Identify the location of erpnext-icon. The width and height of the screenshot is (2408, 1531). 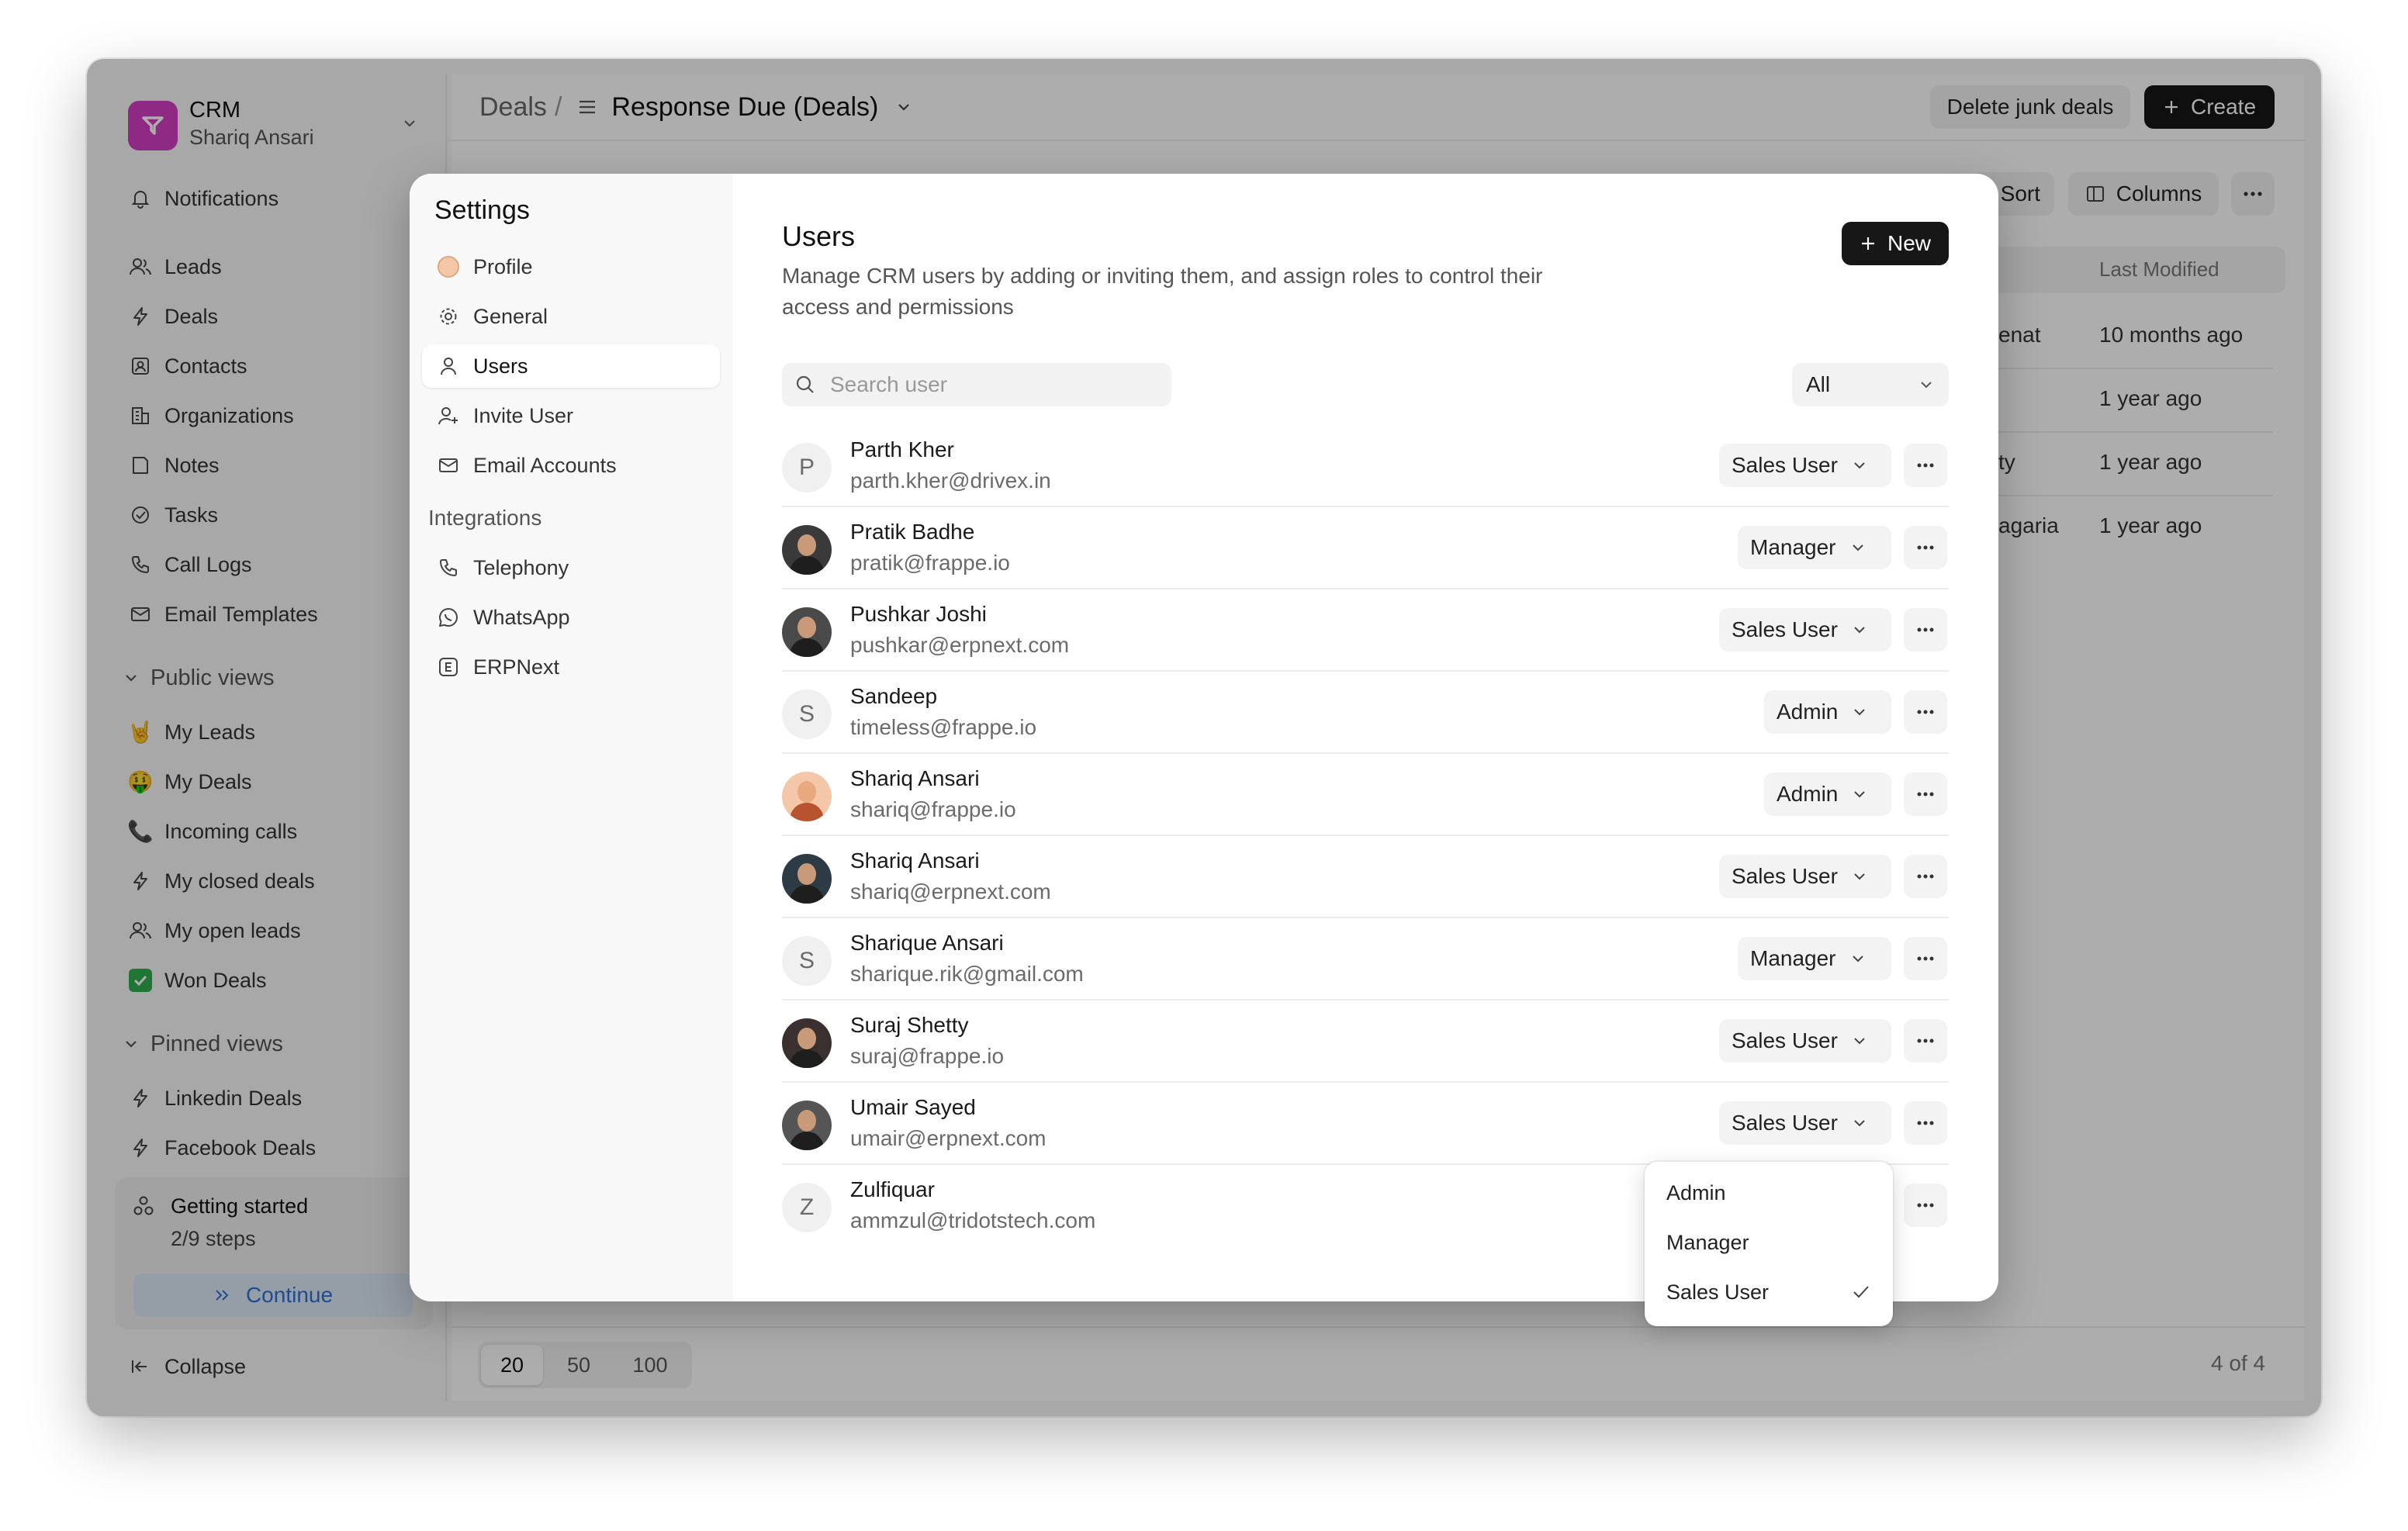
(448, 667).